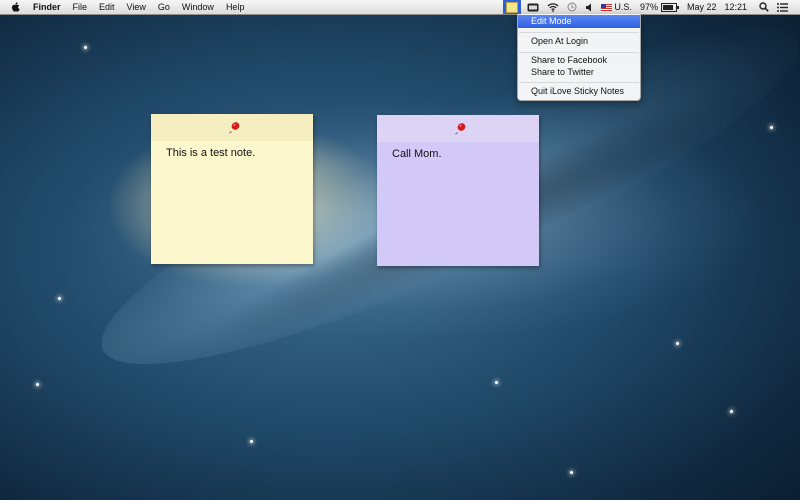 The width and height of the screenshot is (800, 500). What do you see at coordinates (702, 7) in the screenshot?
I see `date-label: May 22` at bounding box center [702, 7].